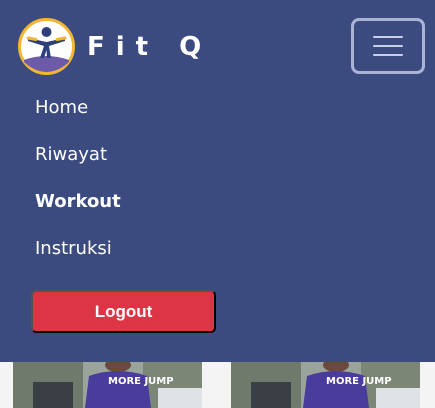  I want to click on menu-toggle-button, so click(388, 46).